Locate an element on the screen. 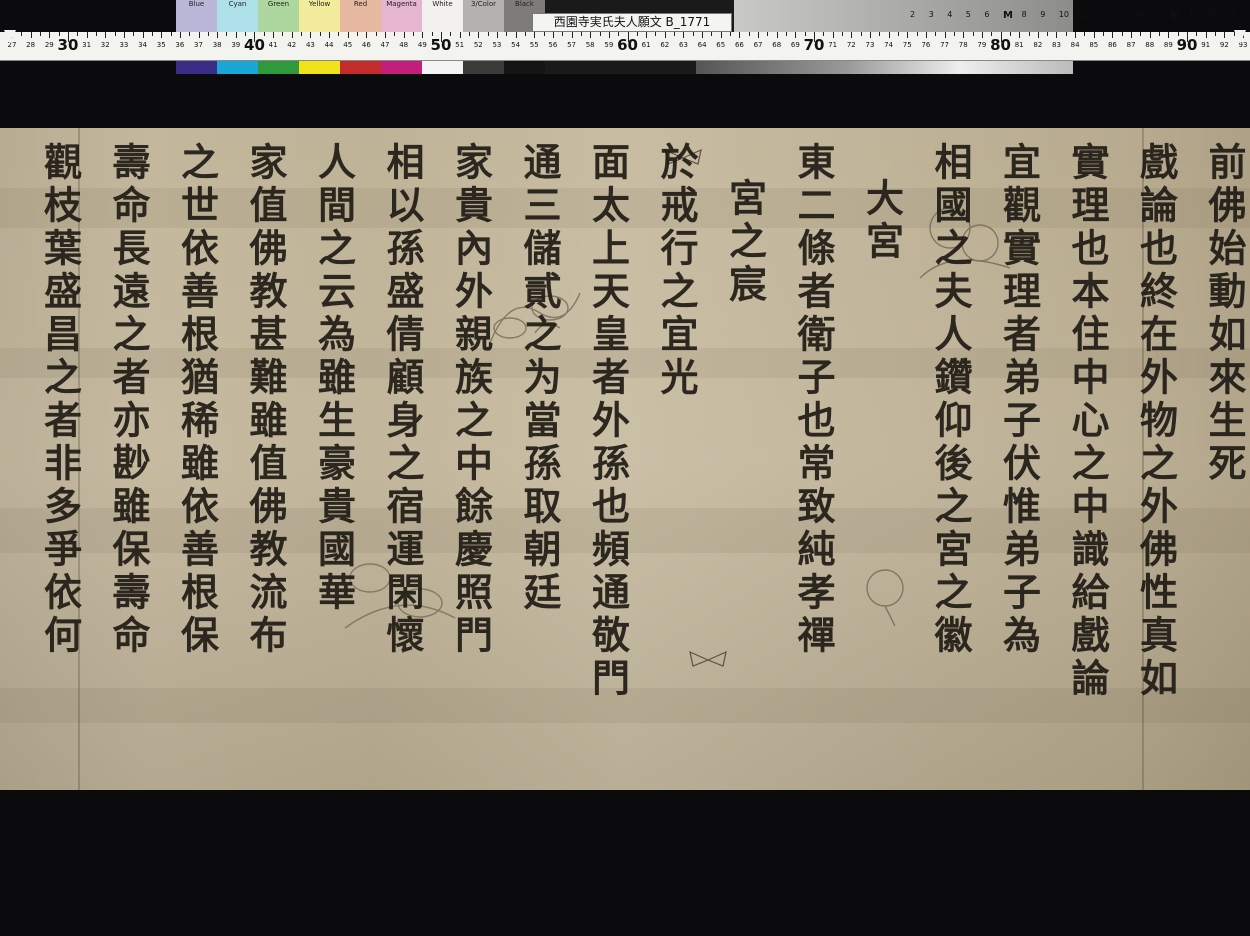  calligraphy-column: 實理也本住中心之中識給戲論 is located at coordinates (1087, 421).